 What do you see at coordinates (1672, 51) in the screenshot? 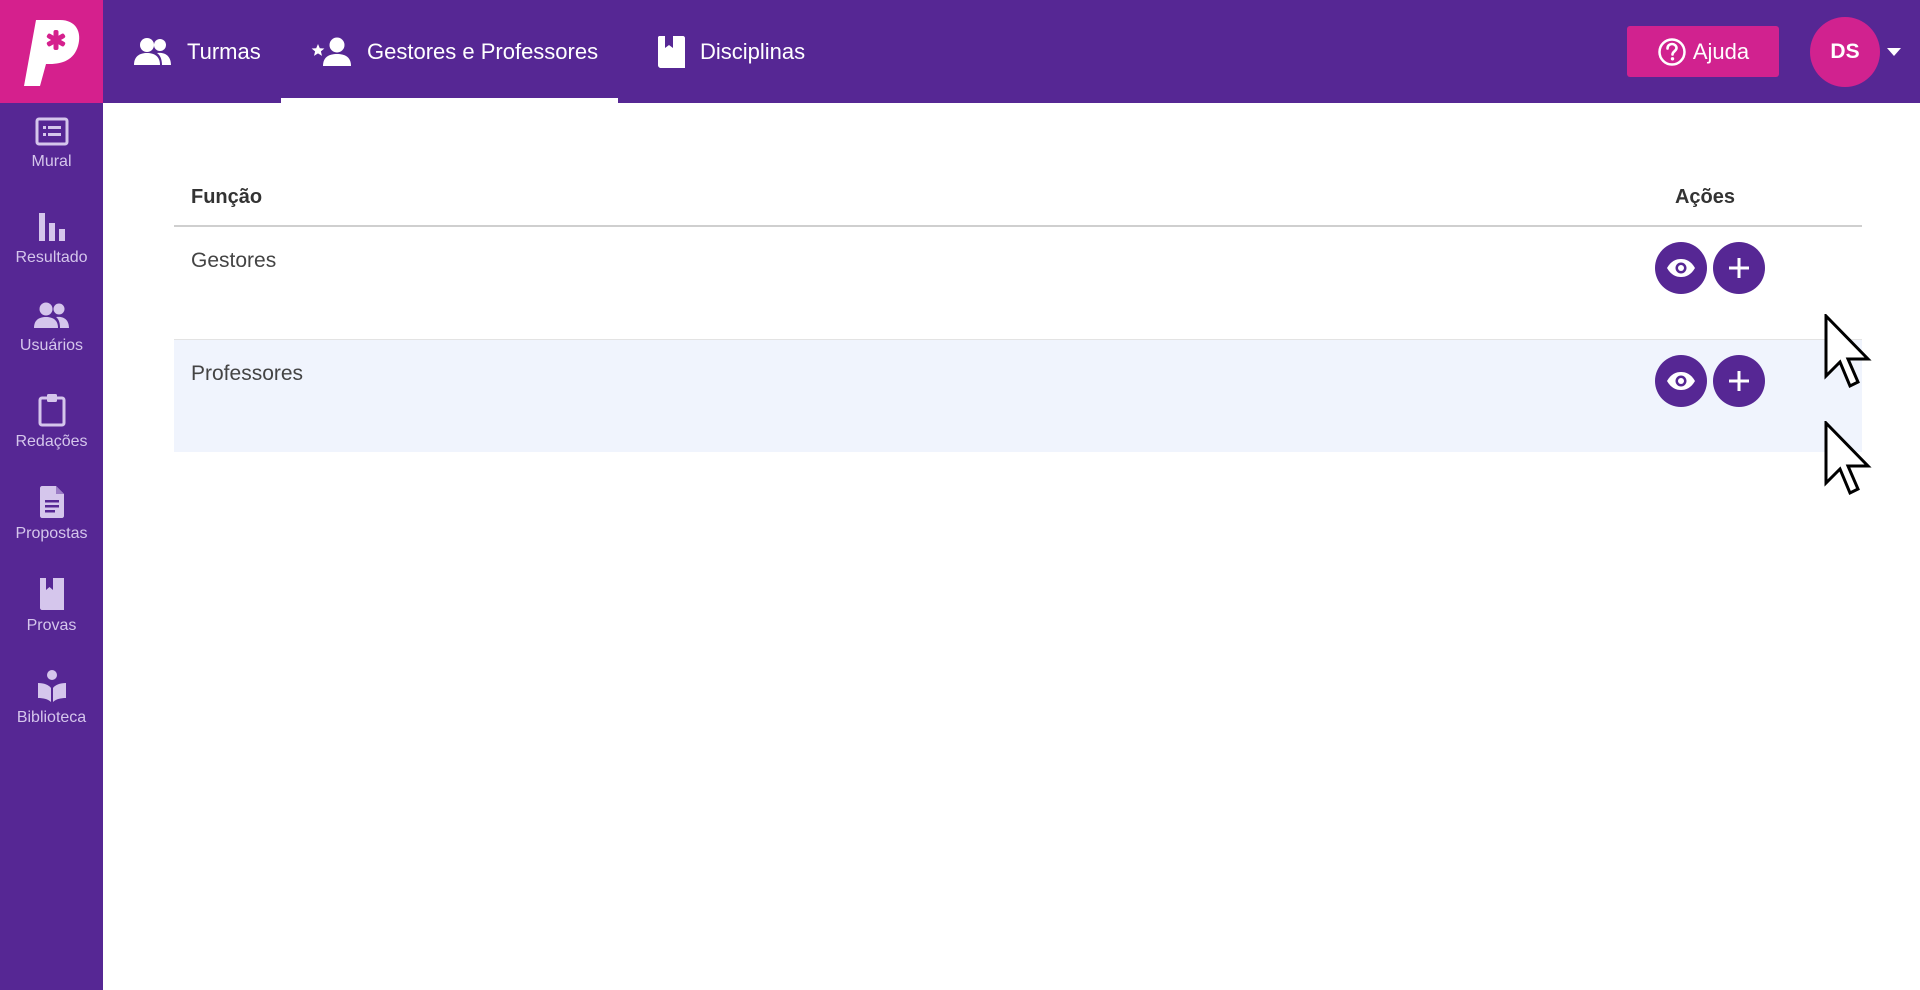
I see `help-circle-icon` at bounding box center [1672, 51].